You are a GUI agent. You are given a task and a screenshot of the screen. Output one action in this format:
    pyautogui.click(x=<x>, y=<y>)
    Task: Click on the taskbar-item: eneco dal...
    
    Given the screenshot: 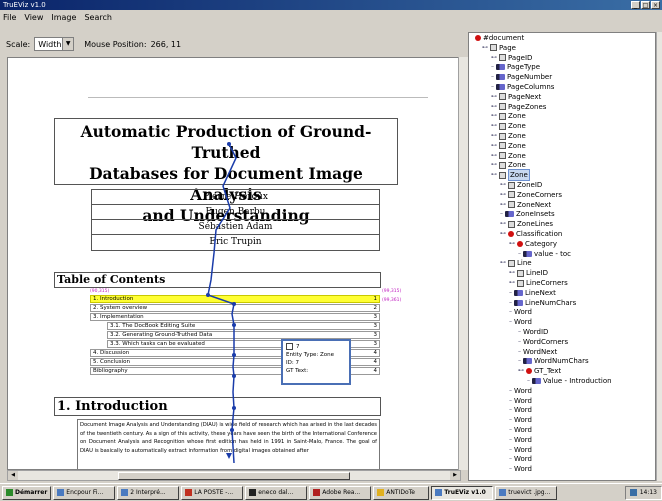 What is the action you would take?
    pyautogui.click(x=276, y=492)
    